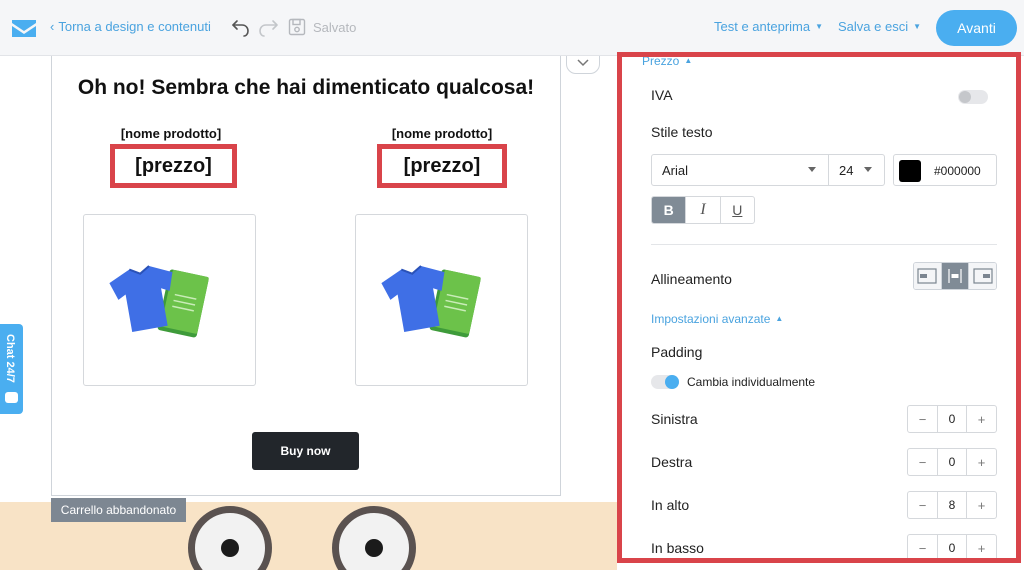  What do you see at coordinates (297, 27) in the screenshot?
I see `save-icon` at bounding box center [297, 27].